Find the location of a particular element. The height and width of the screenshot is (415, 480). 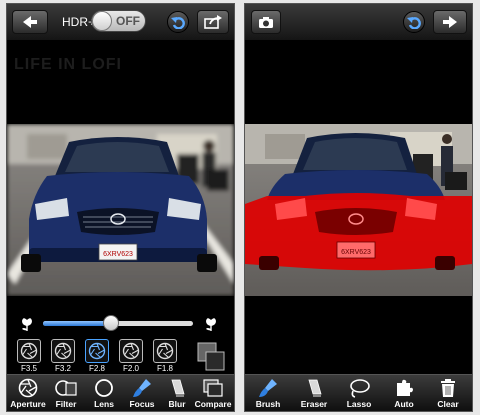

aperture-slider-row is located at coordinates (120, 323).